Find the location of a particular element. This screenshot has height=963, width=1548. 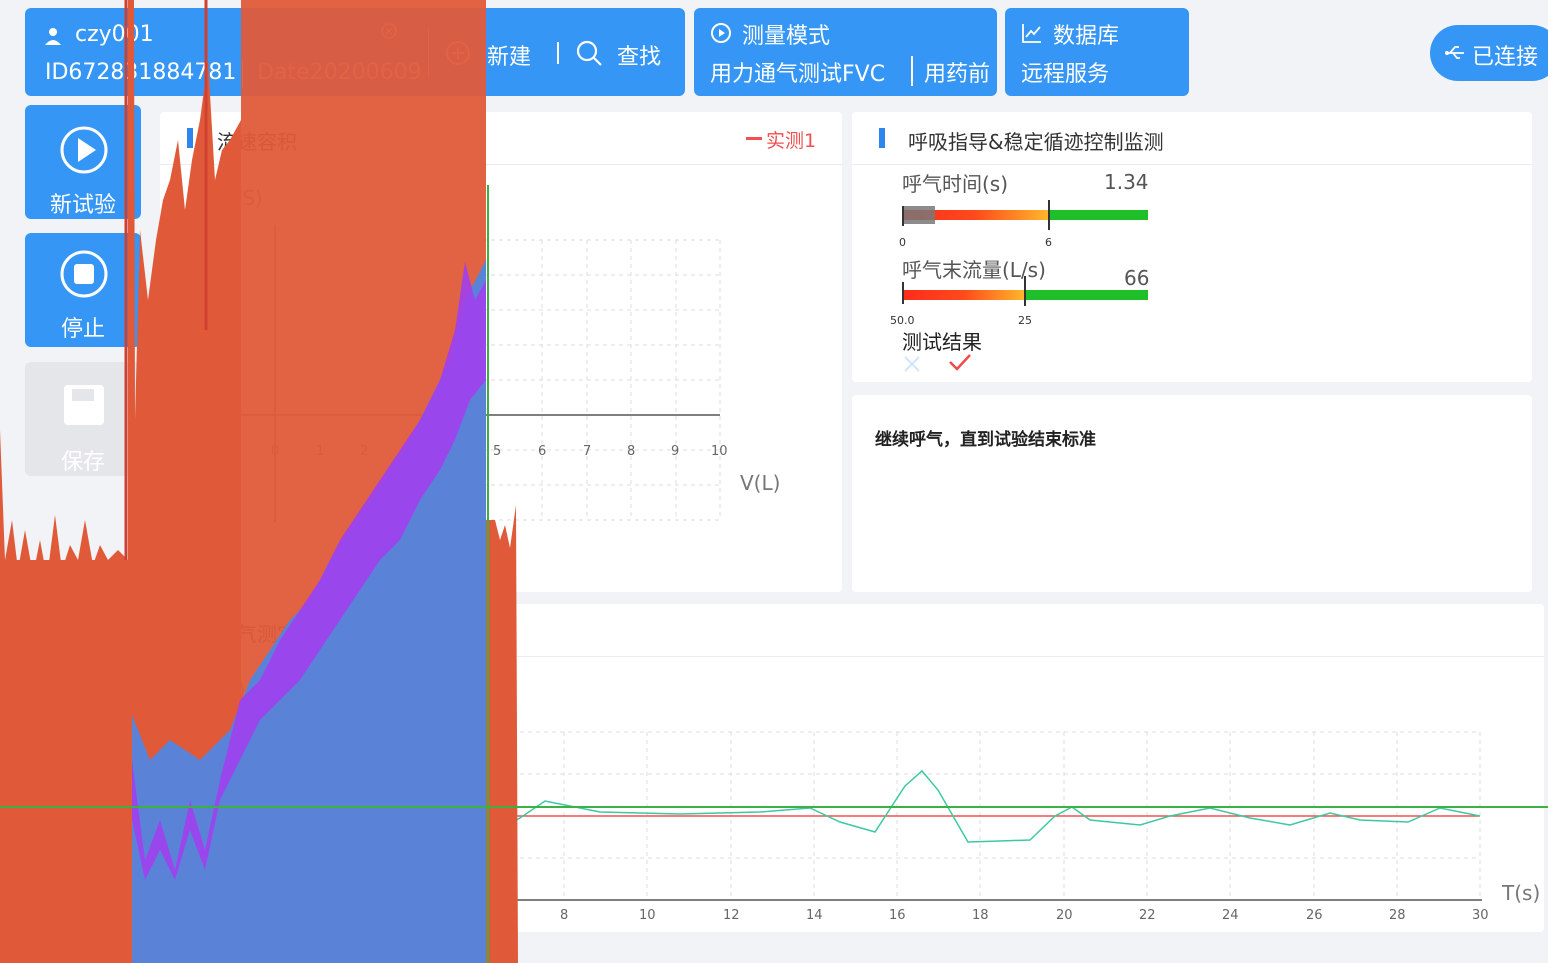

fail-icon is located at coordinates (912, 366).